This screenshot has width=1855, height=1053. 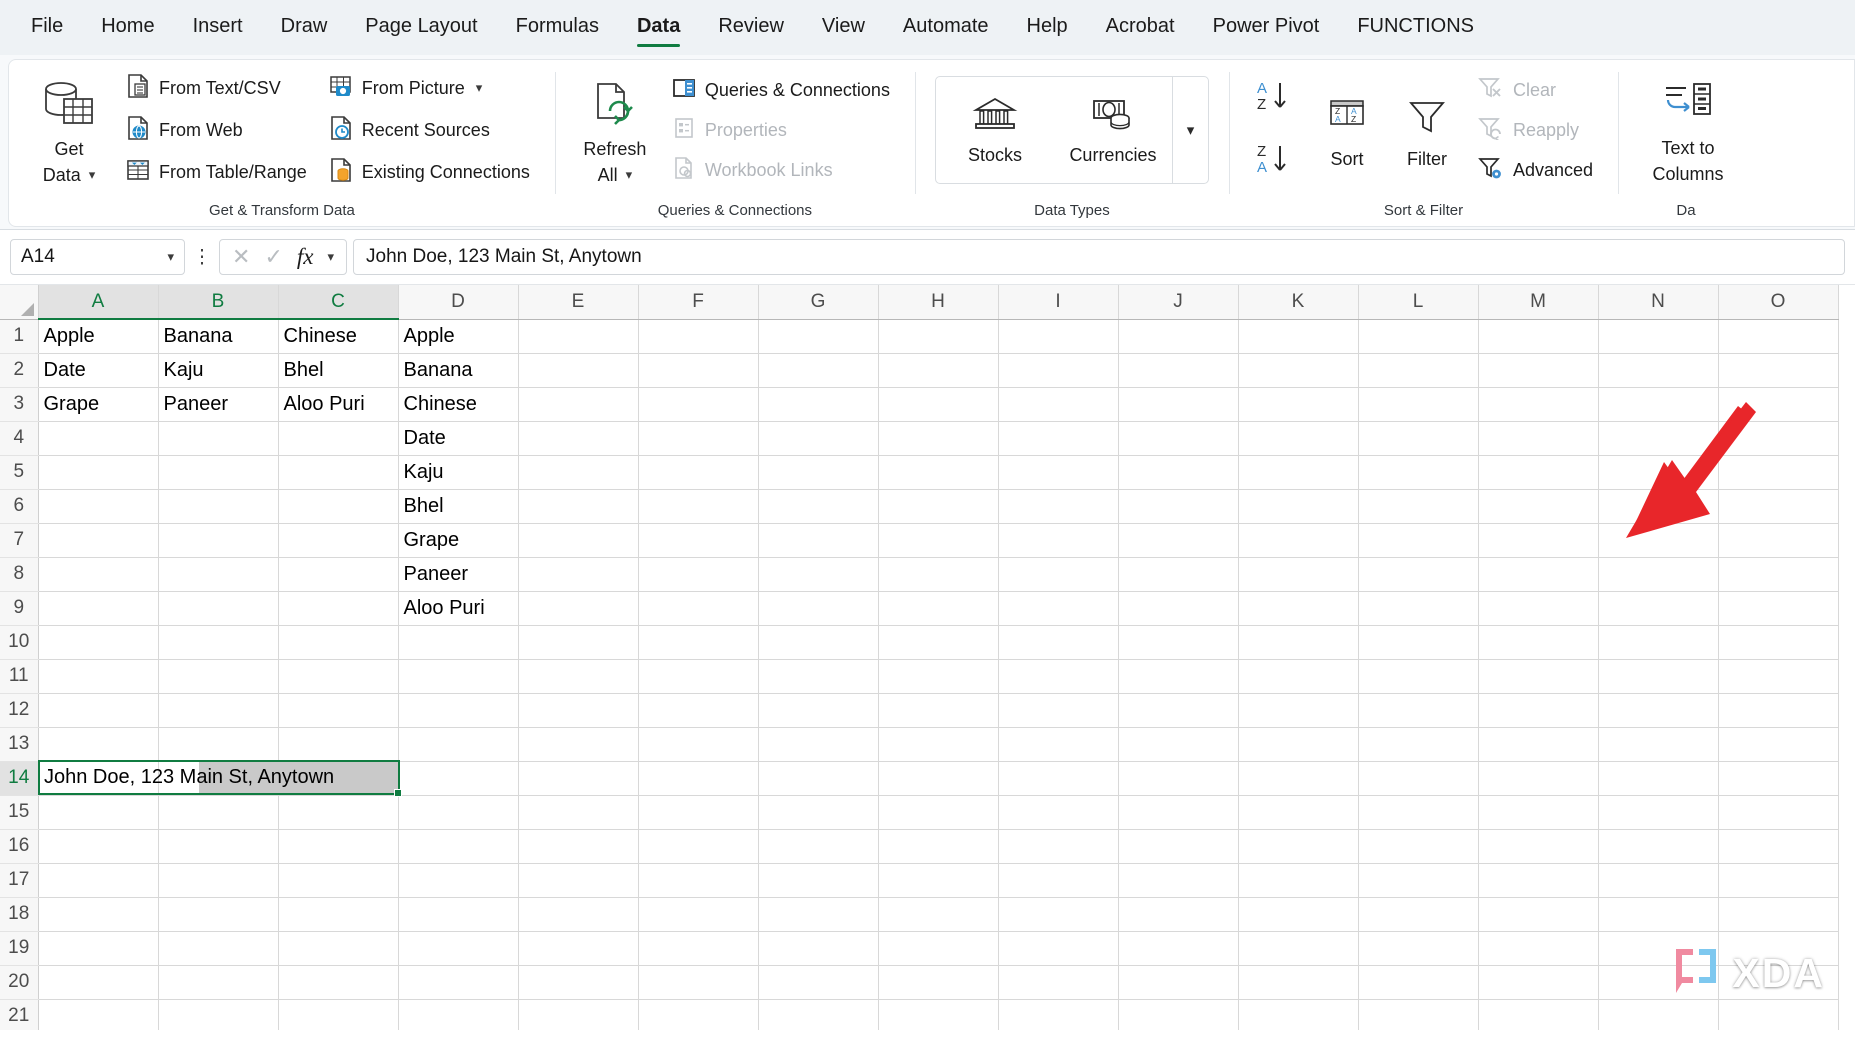 I want to click on row-header-9: 9, so click(x=19, y=608).